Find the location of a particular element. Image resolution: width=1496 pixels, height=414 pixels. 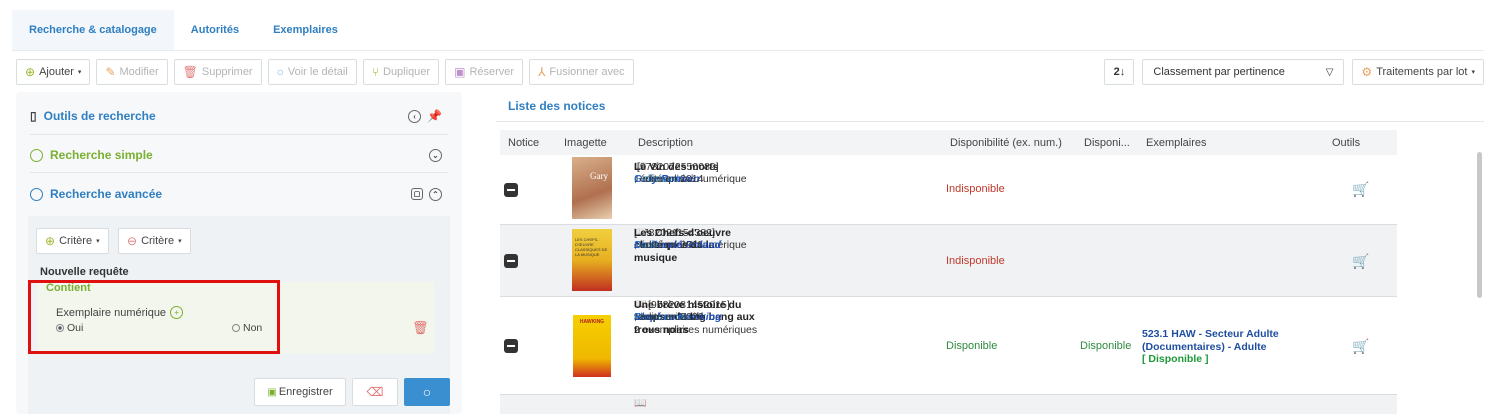

clear-button: ⌫ is located at coordinates (375, 392).